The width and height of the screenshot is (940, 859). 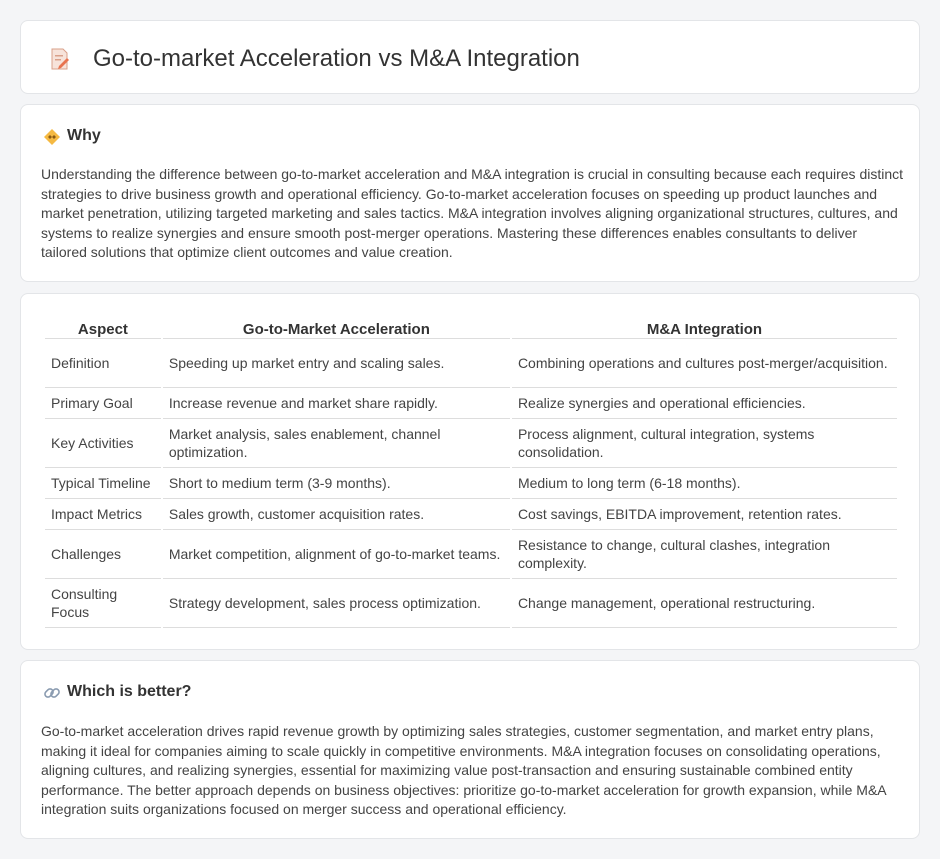 What do you see at coordinates (103, 483) in the screenshot?
I see `aspect-cell: Typical Timeline` at bounding box center [103, 483].